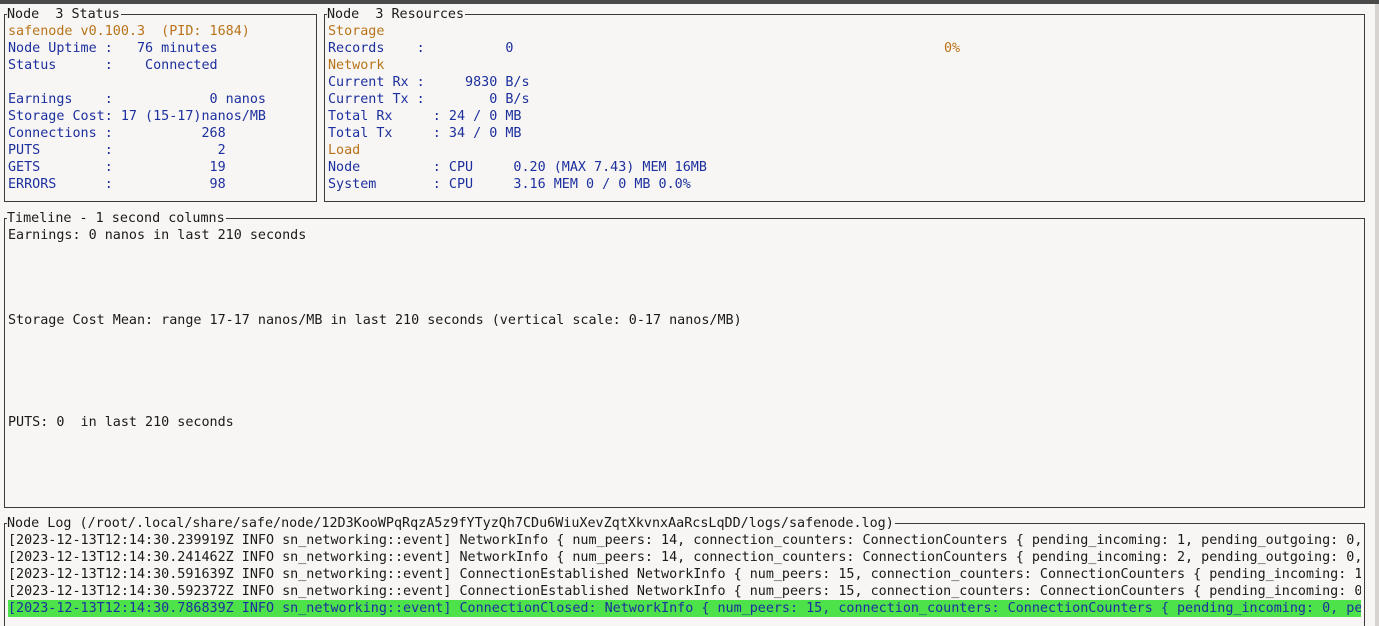  What do you see at coordinates (344, 150) in the screenshot?
I see `load-heading: Load` at bounding box center [344, 150].